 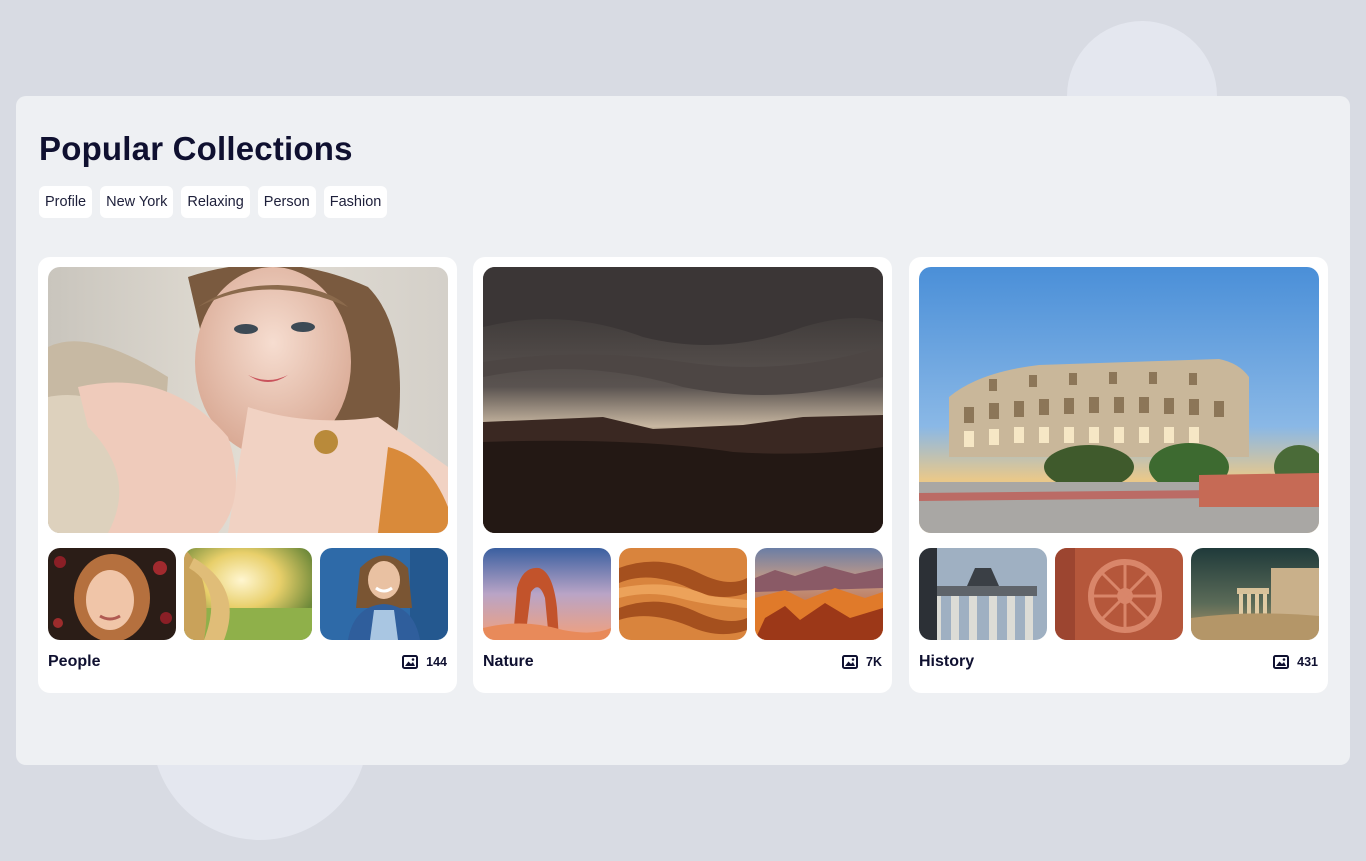 What do you see at coordinates (862, 662) in the screenshot?
I see `collection-count: 7K` at bounding box center [862, 662].